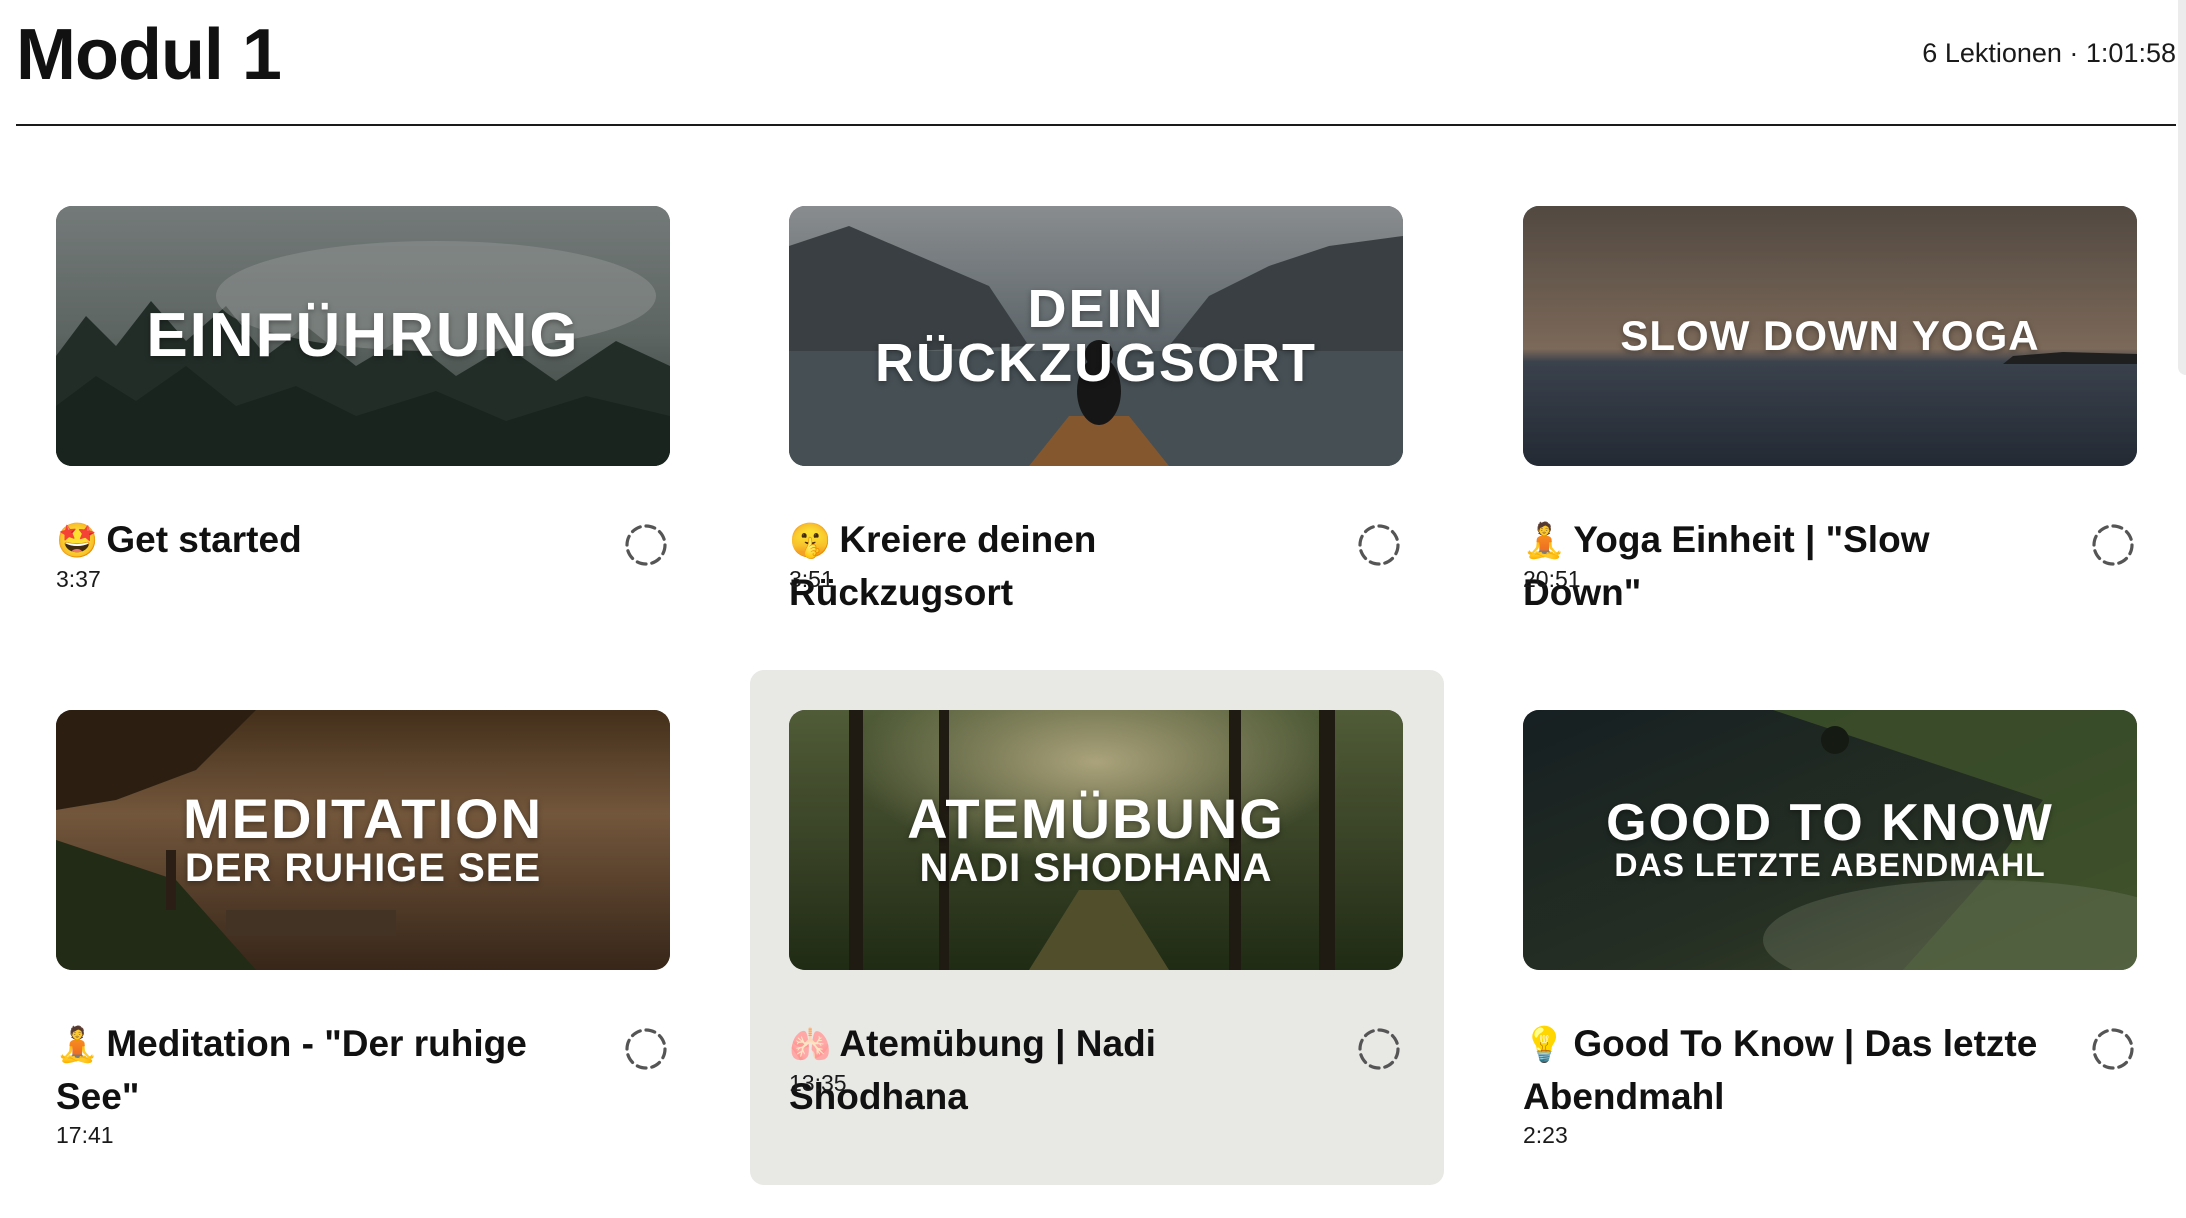 The image size is (2186, 1218). I want to click on module-header: Modul 1 6 Lektionen · 1:01:58, so click(1096, 63).